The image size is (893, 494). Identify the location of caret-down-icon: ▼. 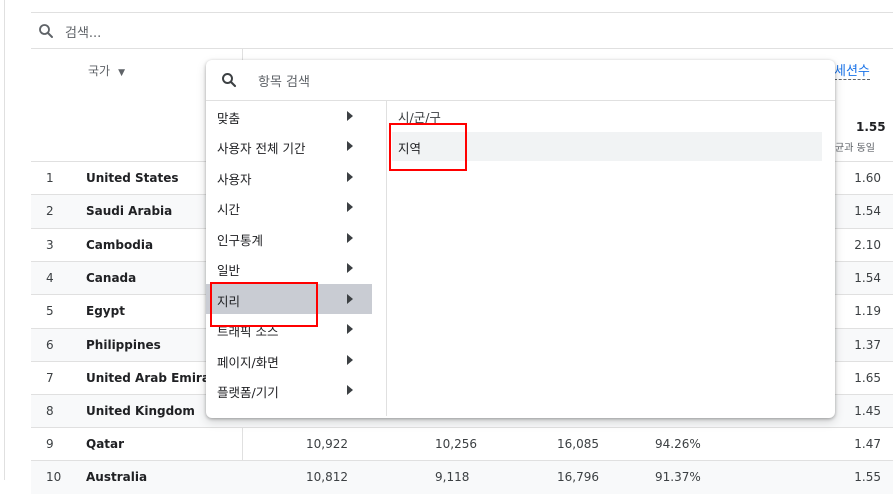
(121, 73).